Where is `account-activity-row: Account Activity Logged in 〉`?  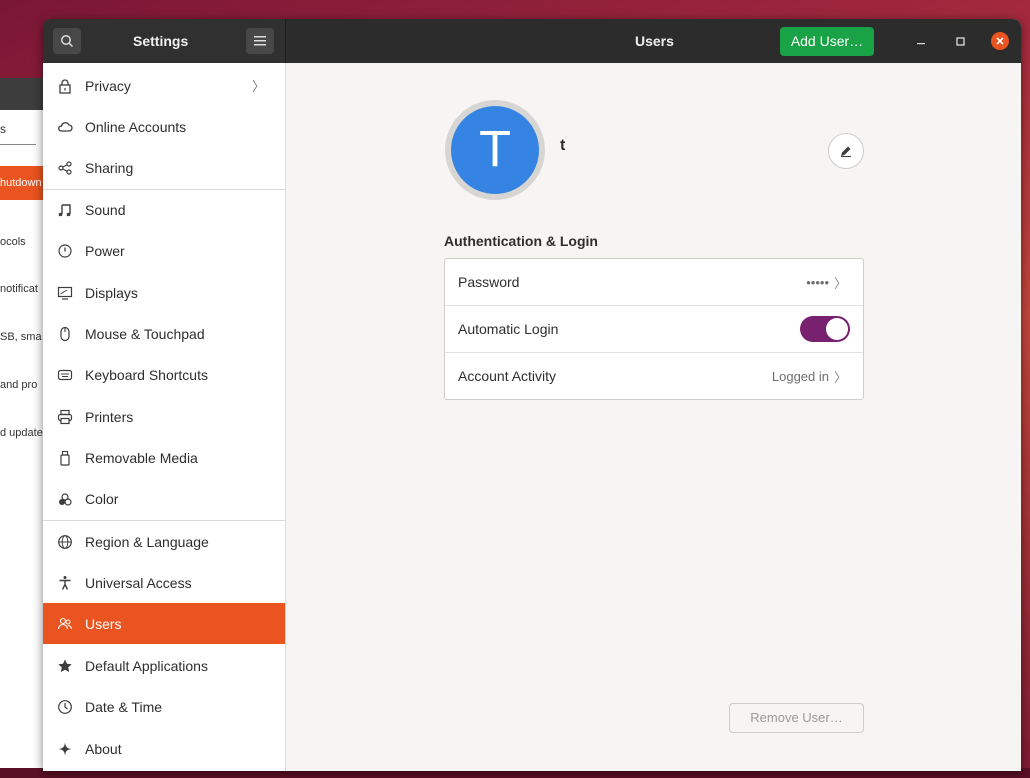
account-activity-row: Account Activity Logged in 〉 is located at coordinates (654, 376).